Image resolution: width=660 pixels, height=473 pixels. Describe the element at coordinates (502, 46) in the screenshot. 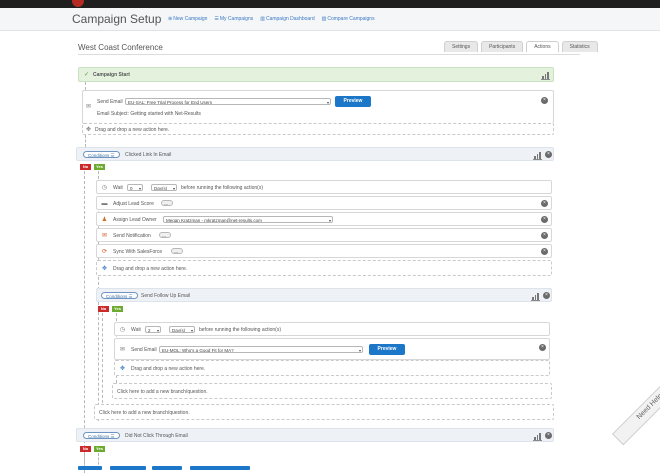

I see `tab-participants: Participants` at that location.